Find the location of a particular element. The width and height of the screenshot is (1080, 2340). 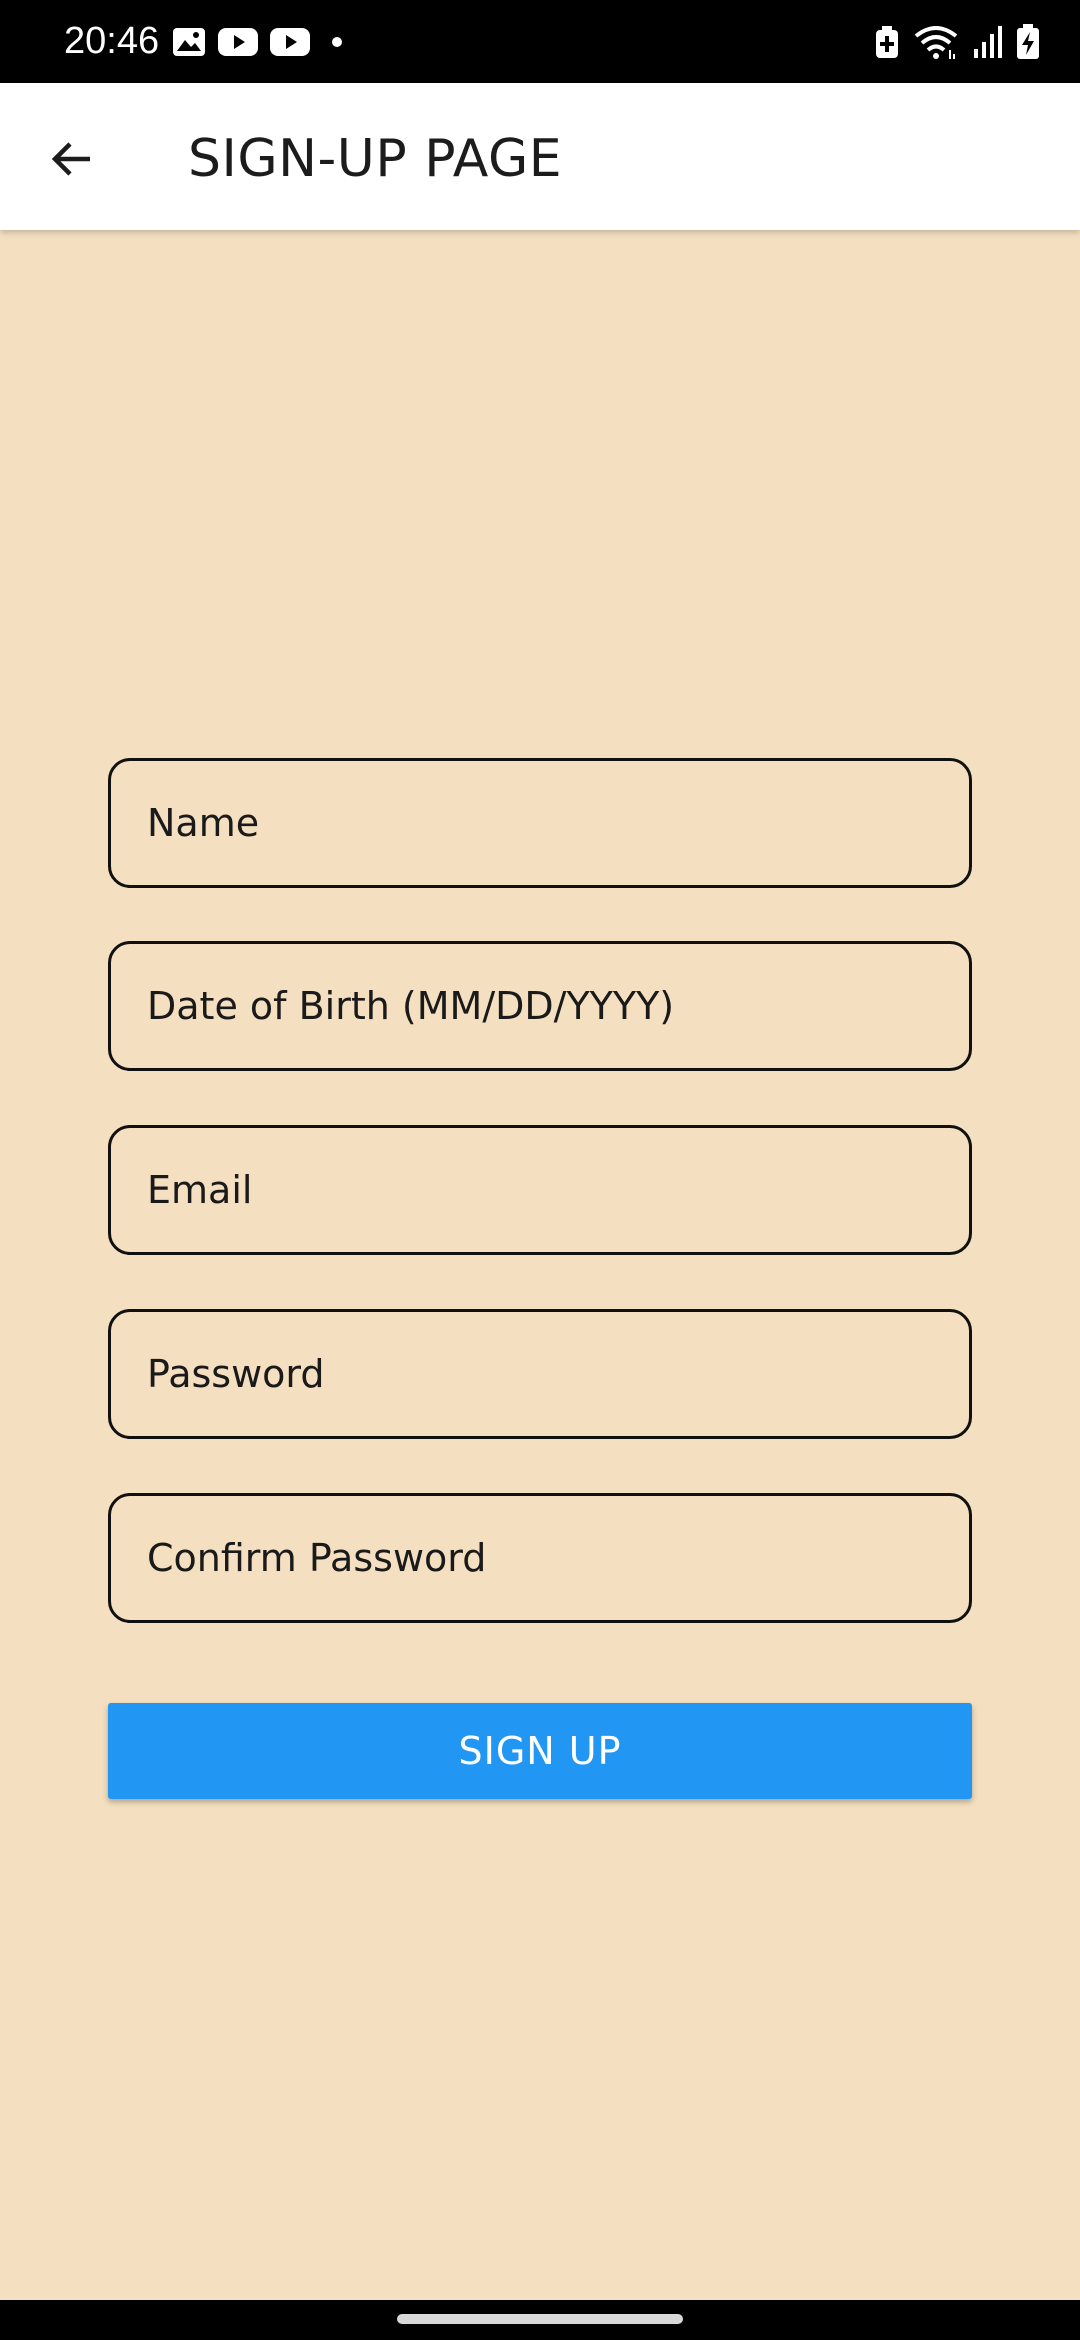

name-input is located at coordinates (540, 823).